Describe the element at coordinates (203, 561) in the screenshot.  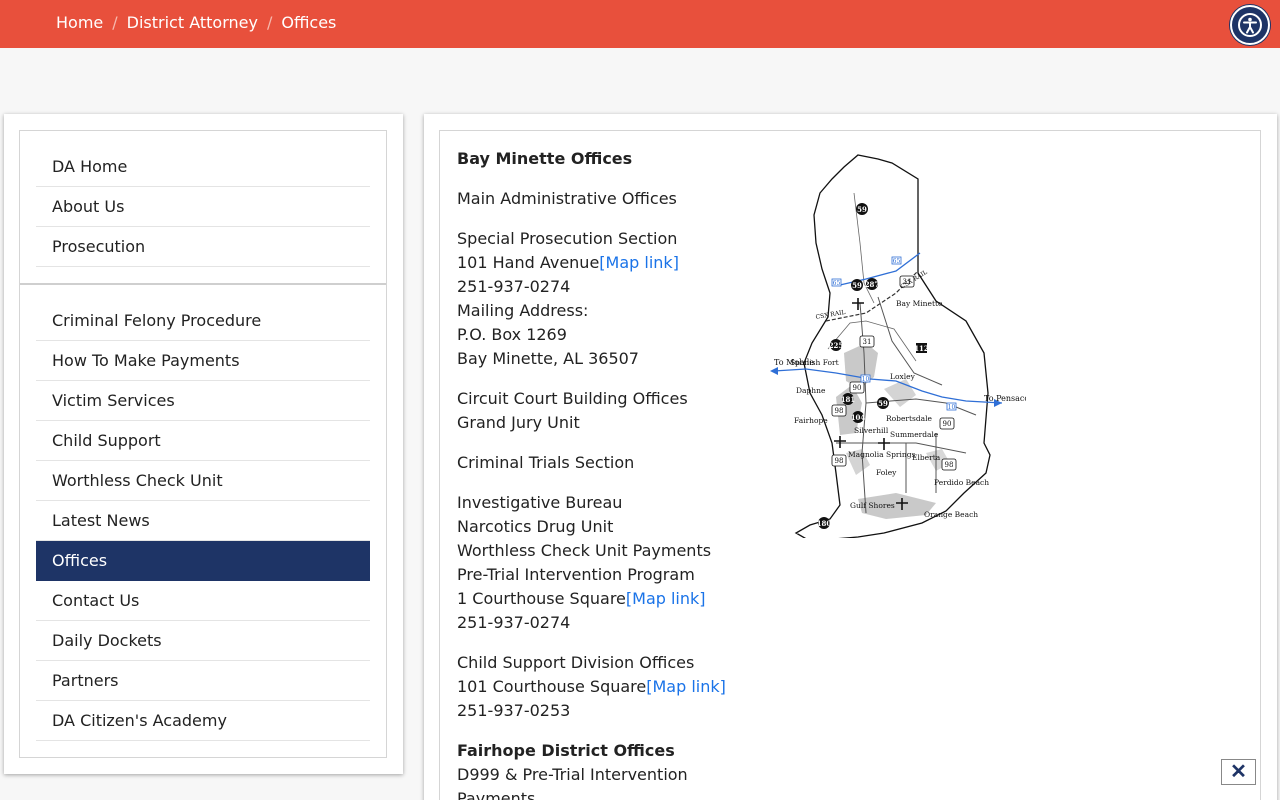
I see `sidebar-item-offices: Offices` at that location.